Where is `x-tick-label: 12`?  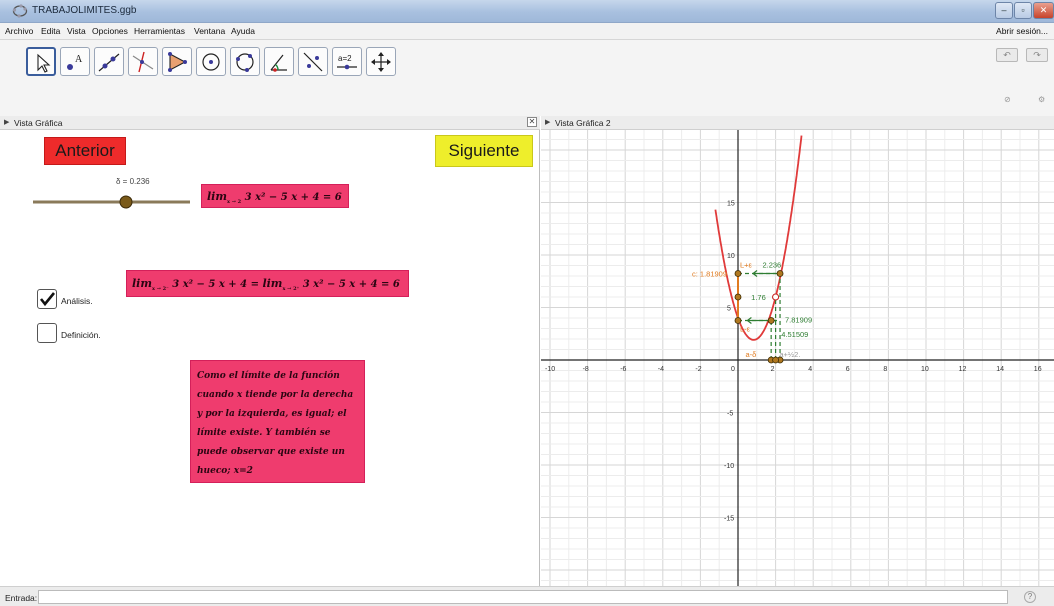
x-tick-label: 12 is located at coordinates (963, 369).